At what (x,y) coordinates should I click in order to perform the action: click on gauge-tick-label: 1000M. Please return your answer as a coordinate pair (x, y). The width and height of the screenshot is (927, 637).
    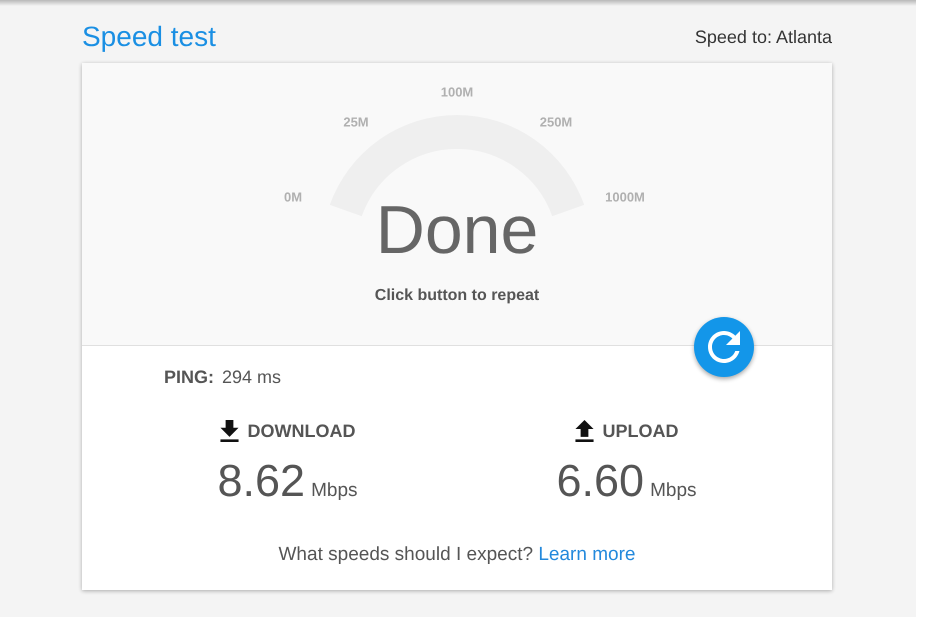
    Looking at the image, I should click on (625, 197).